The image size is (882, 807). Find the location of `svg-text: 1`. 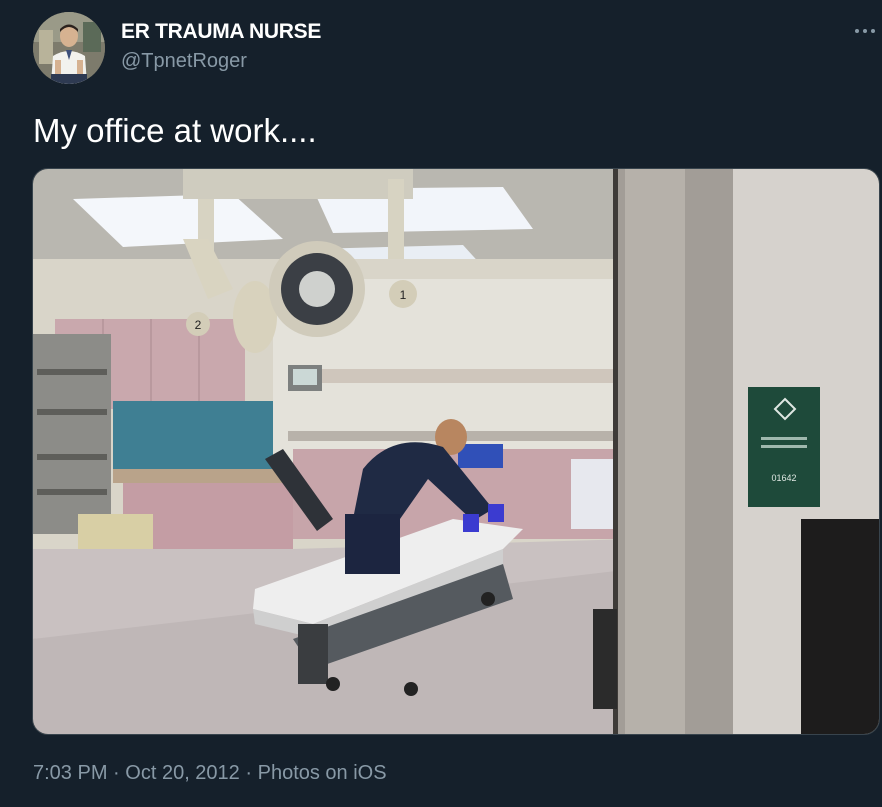

svg-text: 1 is located at coordinates (403, 295).